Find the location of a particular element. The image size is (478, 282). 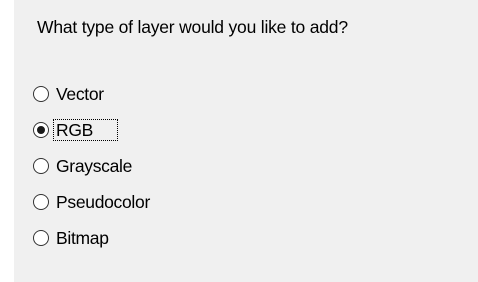

radio-selected-dot is located at coordinates (41, 130).